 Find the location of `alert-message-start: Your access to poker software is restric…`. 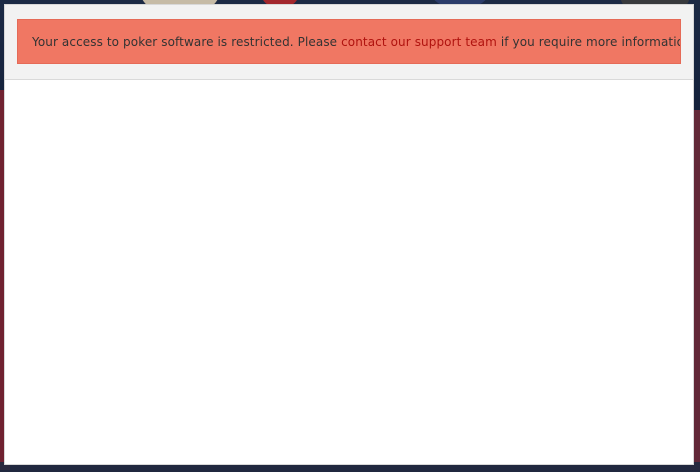

alert-message-start: Your access to poker software is restric… is located at coordinates (185, 41).